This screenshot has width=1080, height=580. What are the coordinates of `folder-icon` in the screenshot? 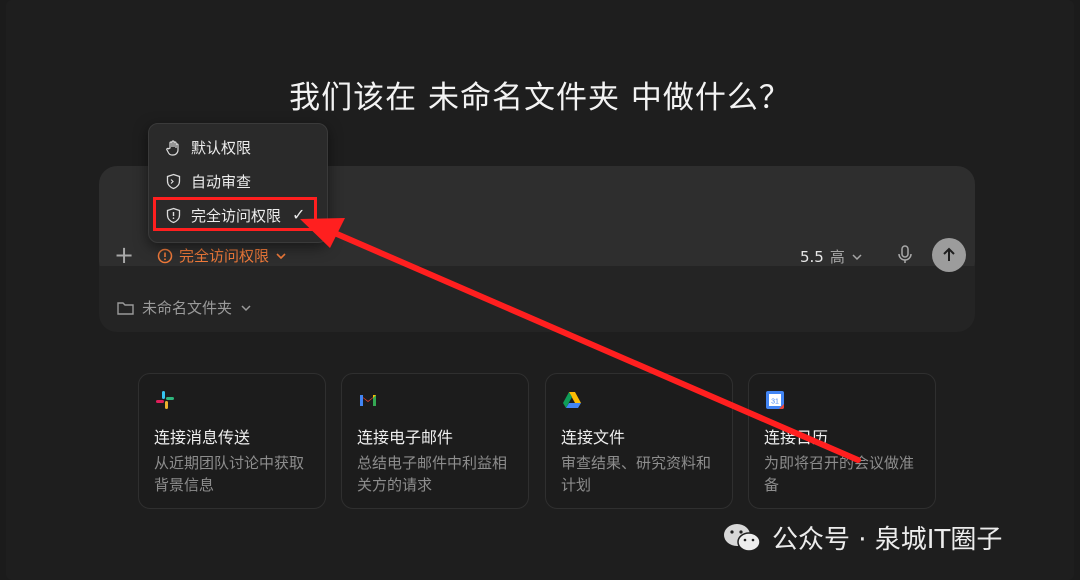 It's located at (125, 308).